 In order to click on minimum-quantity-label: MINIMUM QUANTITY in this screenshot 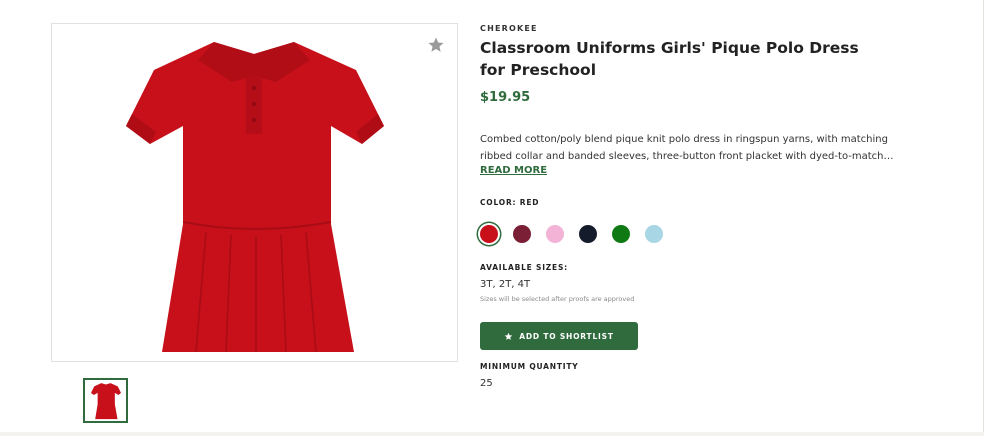, I will do `click(529, 366)`.